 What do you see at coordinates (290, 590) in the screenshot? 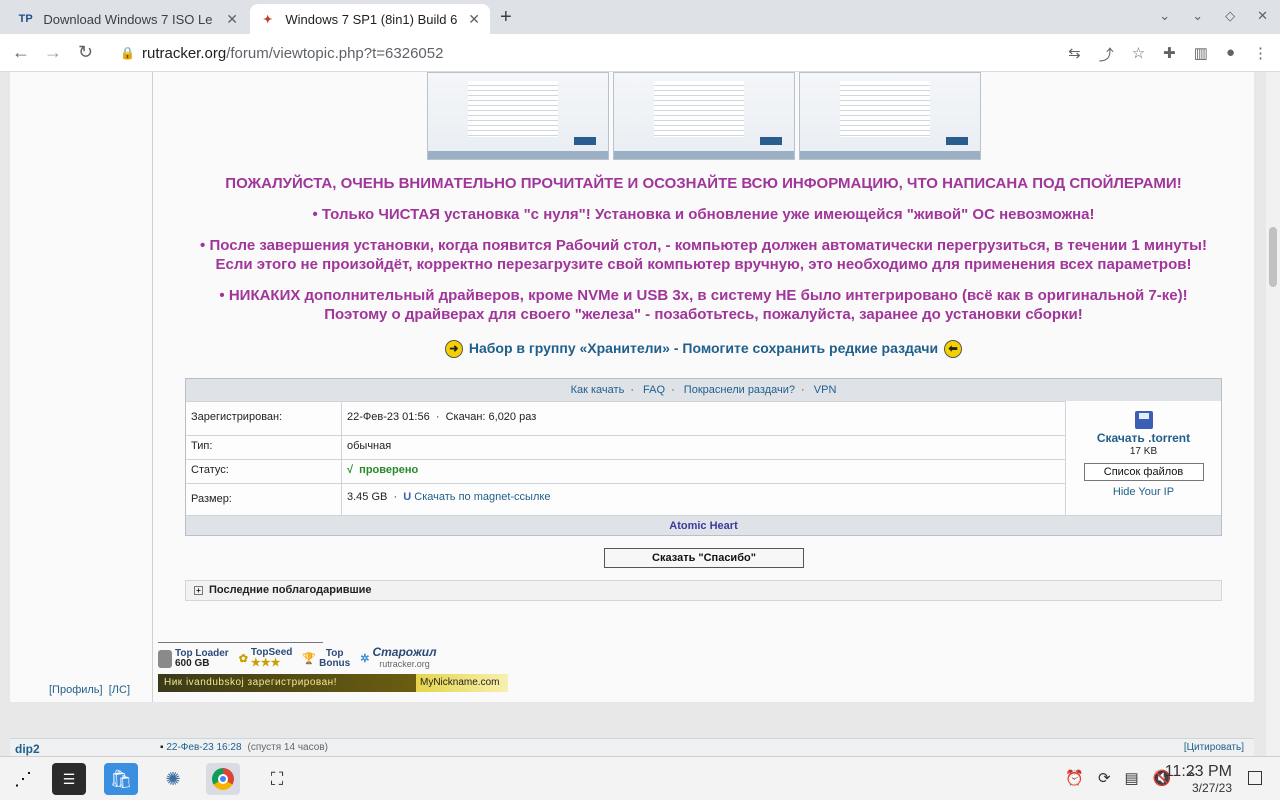
I see `last-thanked-label: Последние поблагодарившие` at bounding box center [290, 590].